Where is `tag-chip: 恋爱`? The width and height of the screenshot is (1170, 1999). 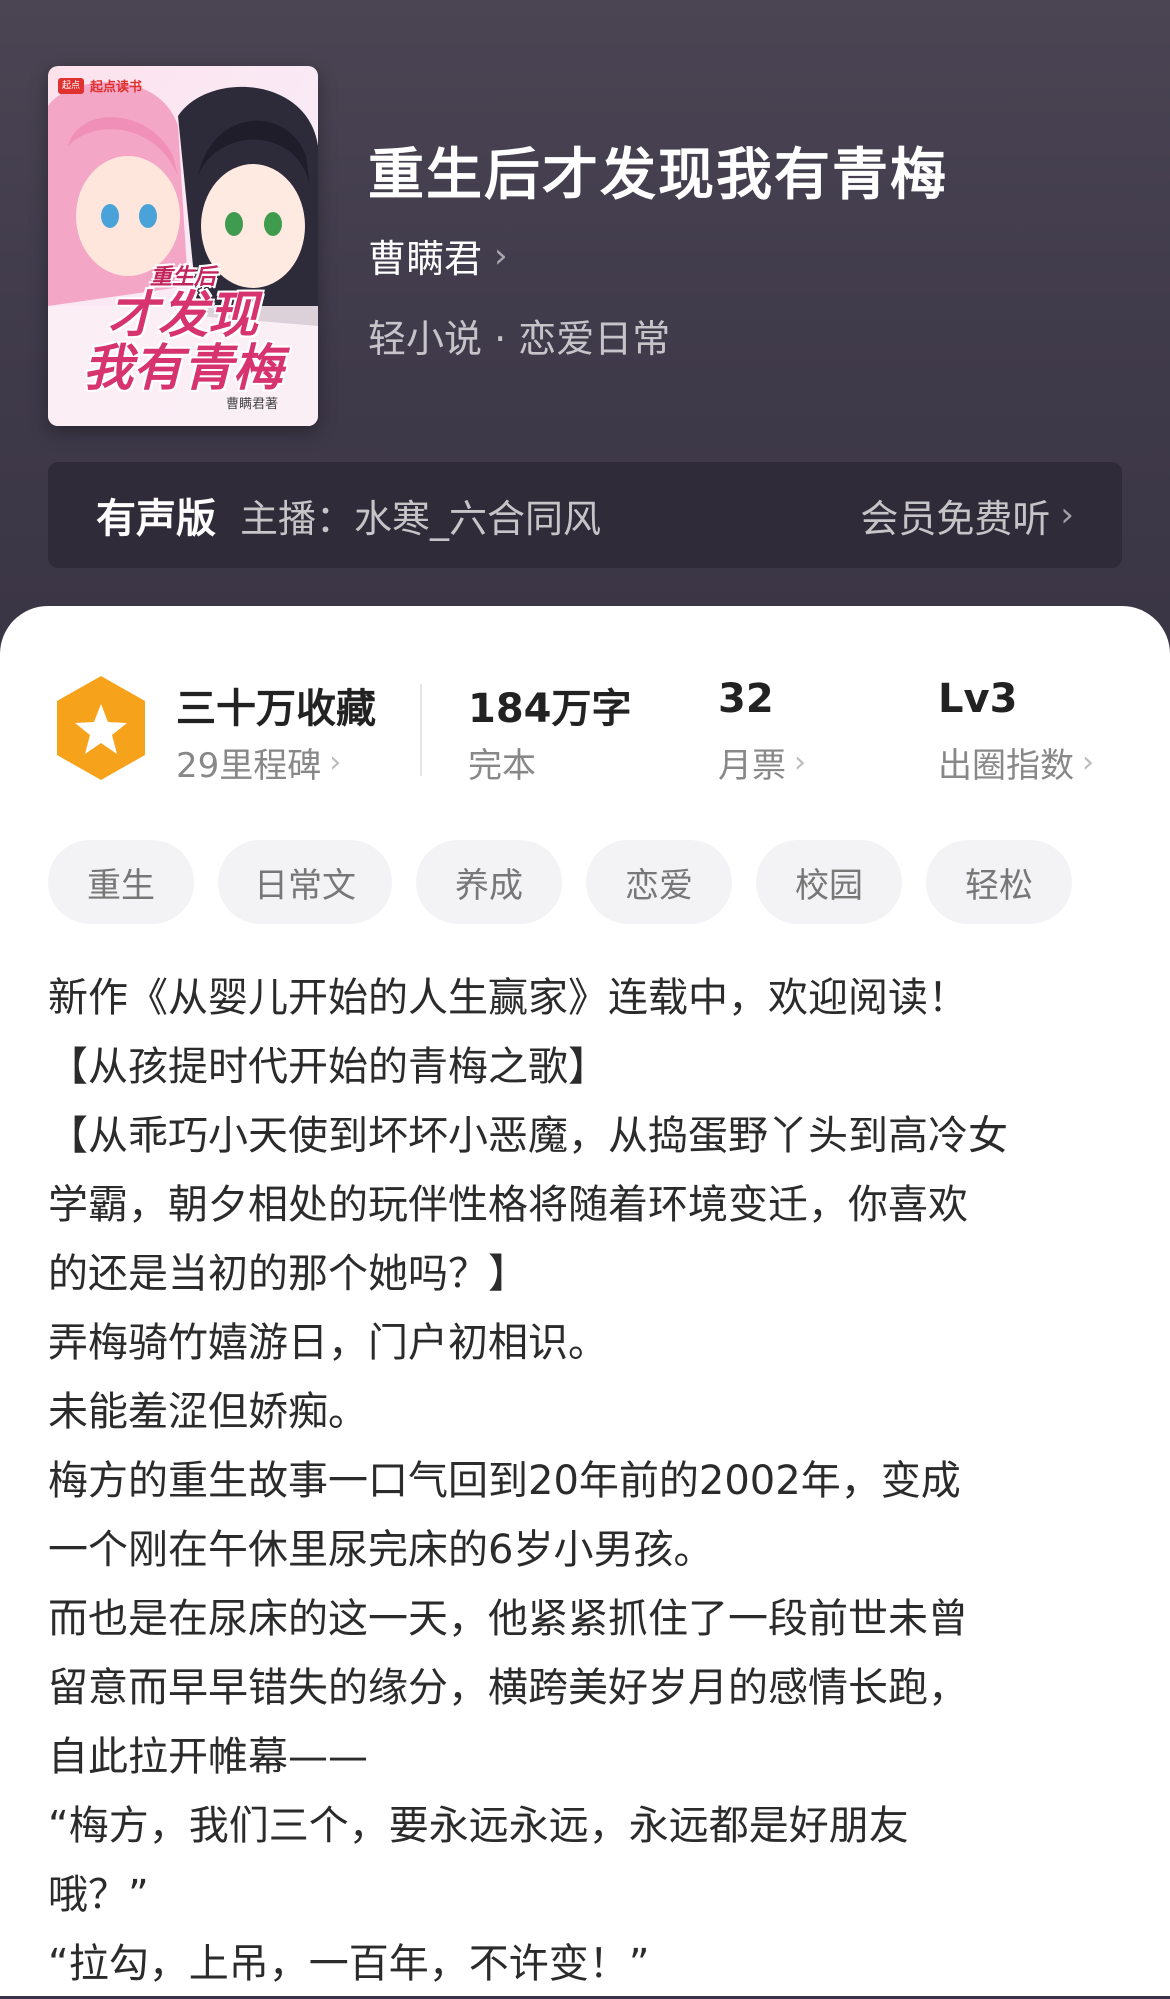 tag-chip: 恋爱 is located at coordinates (659, 882).